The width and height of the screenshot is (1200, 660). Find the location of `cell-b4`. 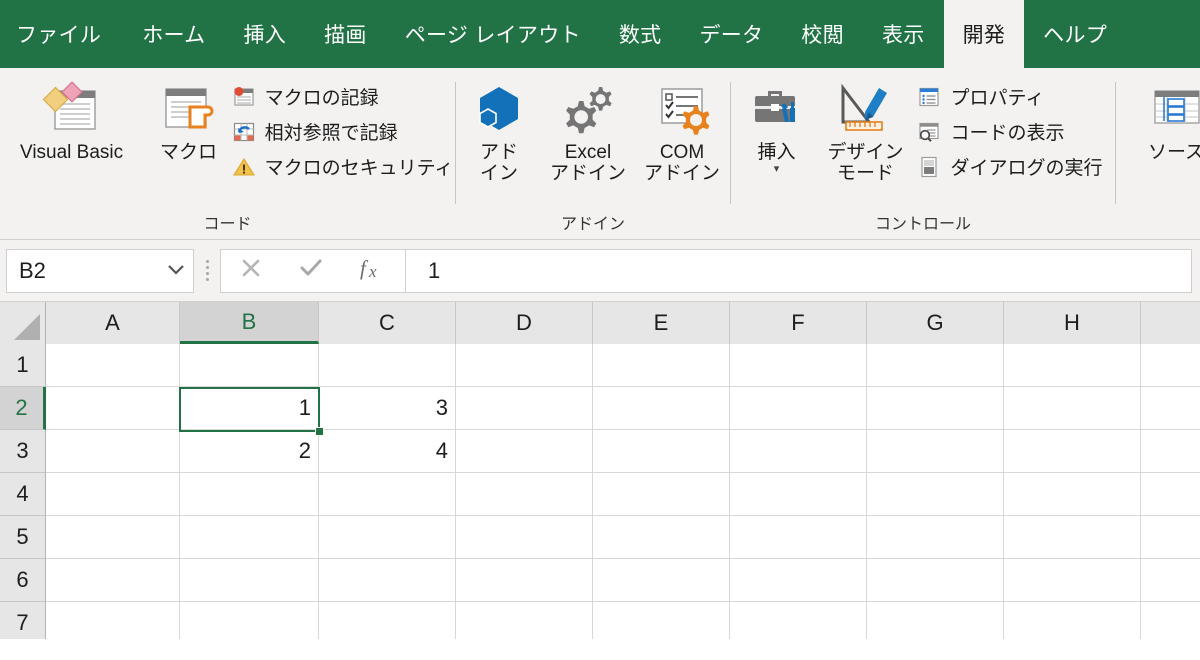

cell-b4 is located at coordinates (249, 494).